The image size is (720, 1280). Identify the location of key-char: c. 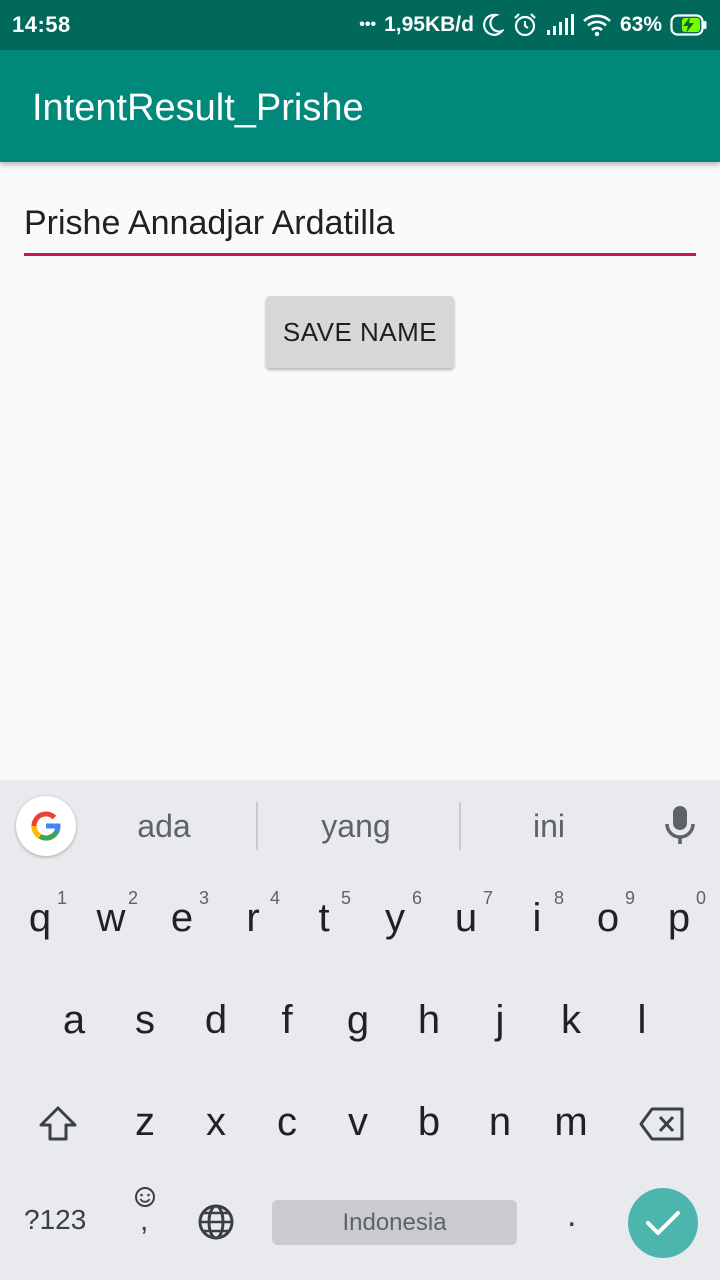
(287, 1122).